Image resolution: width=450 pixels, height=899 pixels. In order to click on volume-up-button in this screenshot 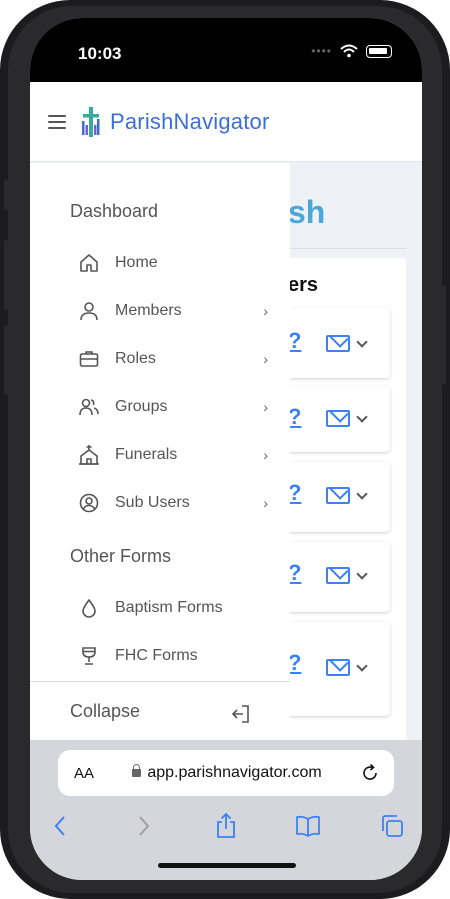, I will do `click(6, 275)`.